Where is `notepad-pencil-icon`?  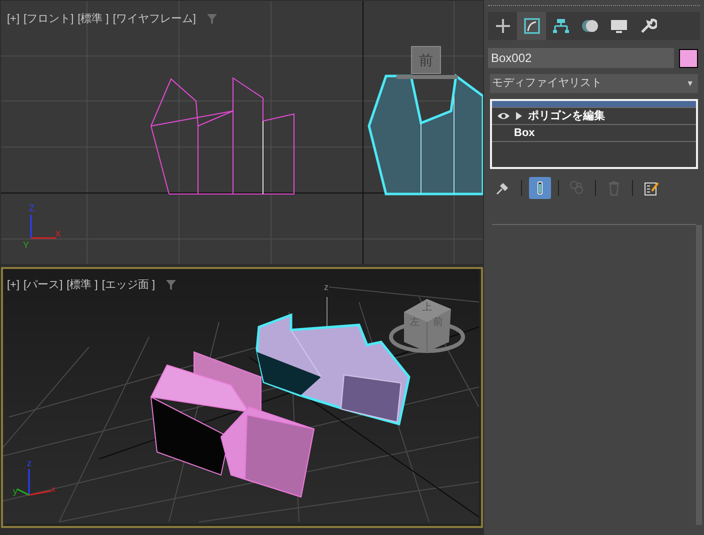
notepad-pencil-icon is located at coordinates (651, 188).